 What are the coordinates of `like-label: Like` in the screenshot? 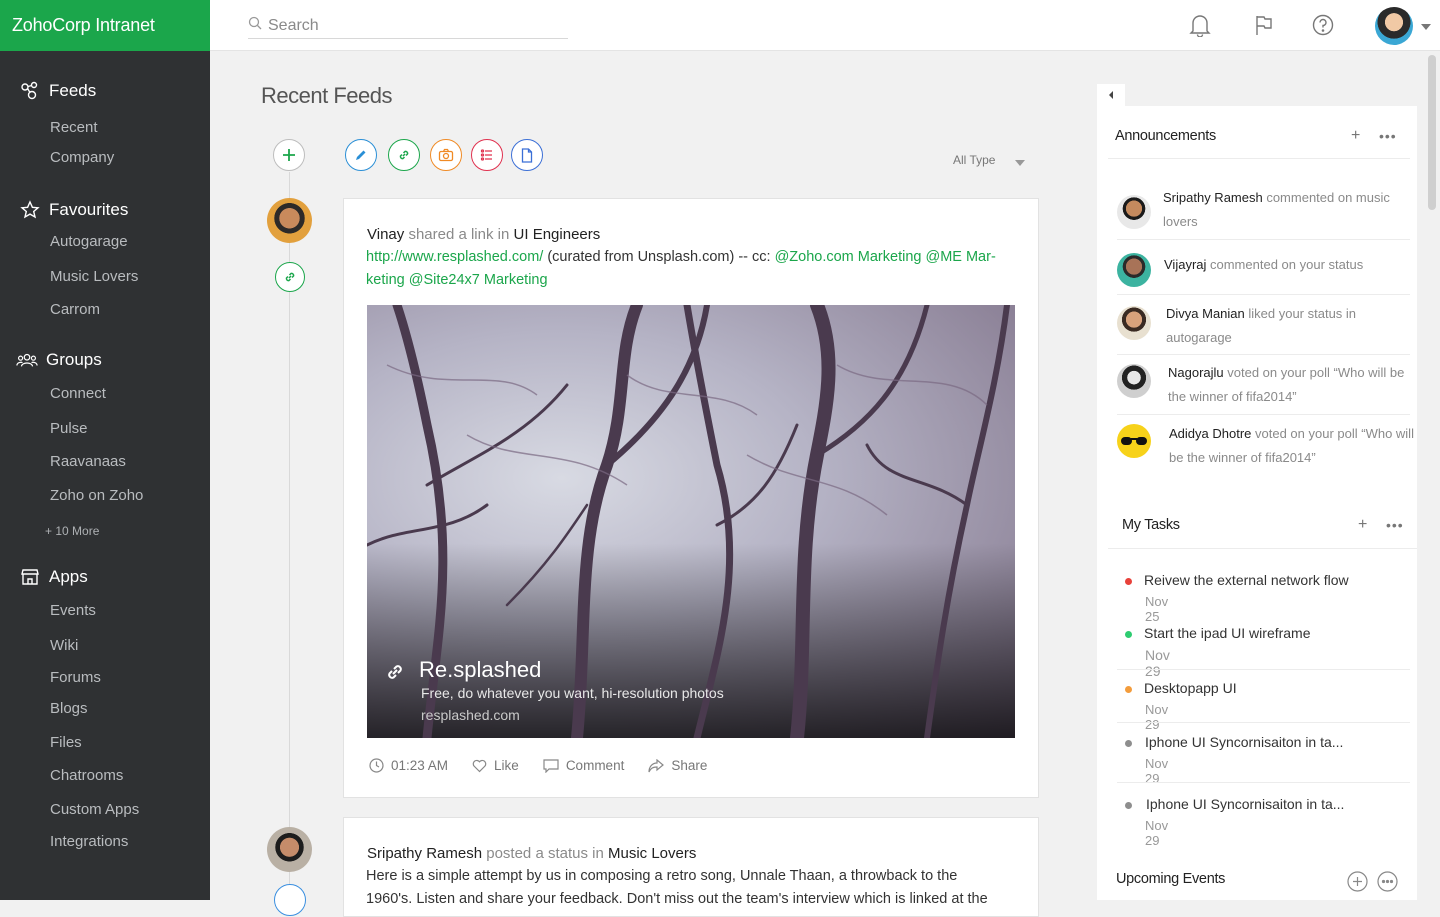 It's located at (506, 765).